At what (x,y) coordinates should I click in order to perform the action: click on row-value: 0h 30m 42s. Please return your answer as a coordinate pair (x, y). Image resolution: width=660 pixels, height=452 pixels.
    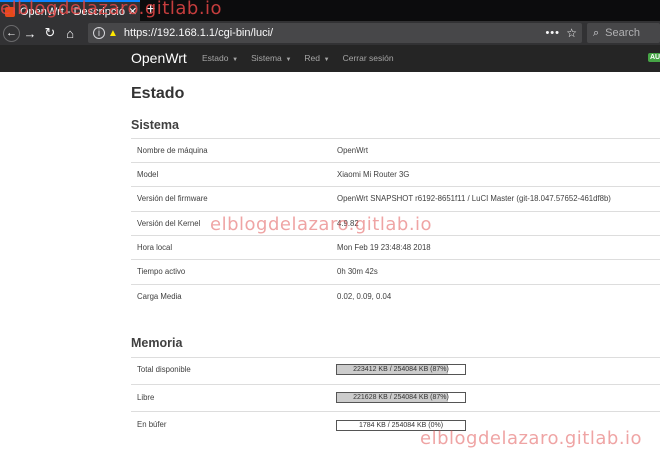
    Looking at the image, I should click on (357, 271).